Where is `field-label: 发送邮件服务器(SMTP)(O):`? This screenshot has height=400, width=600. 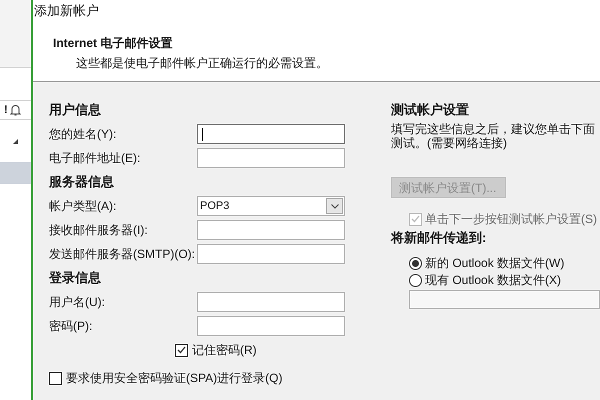 field-label: 发送邮件服务器(SMTP)(O): is located at coordinates (122, 254).